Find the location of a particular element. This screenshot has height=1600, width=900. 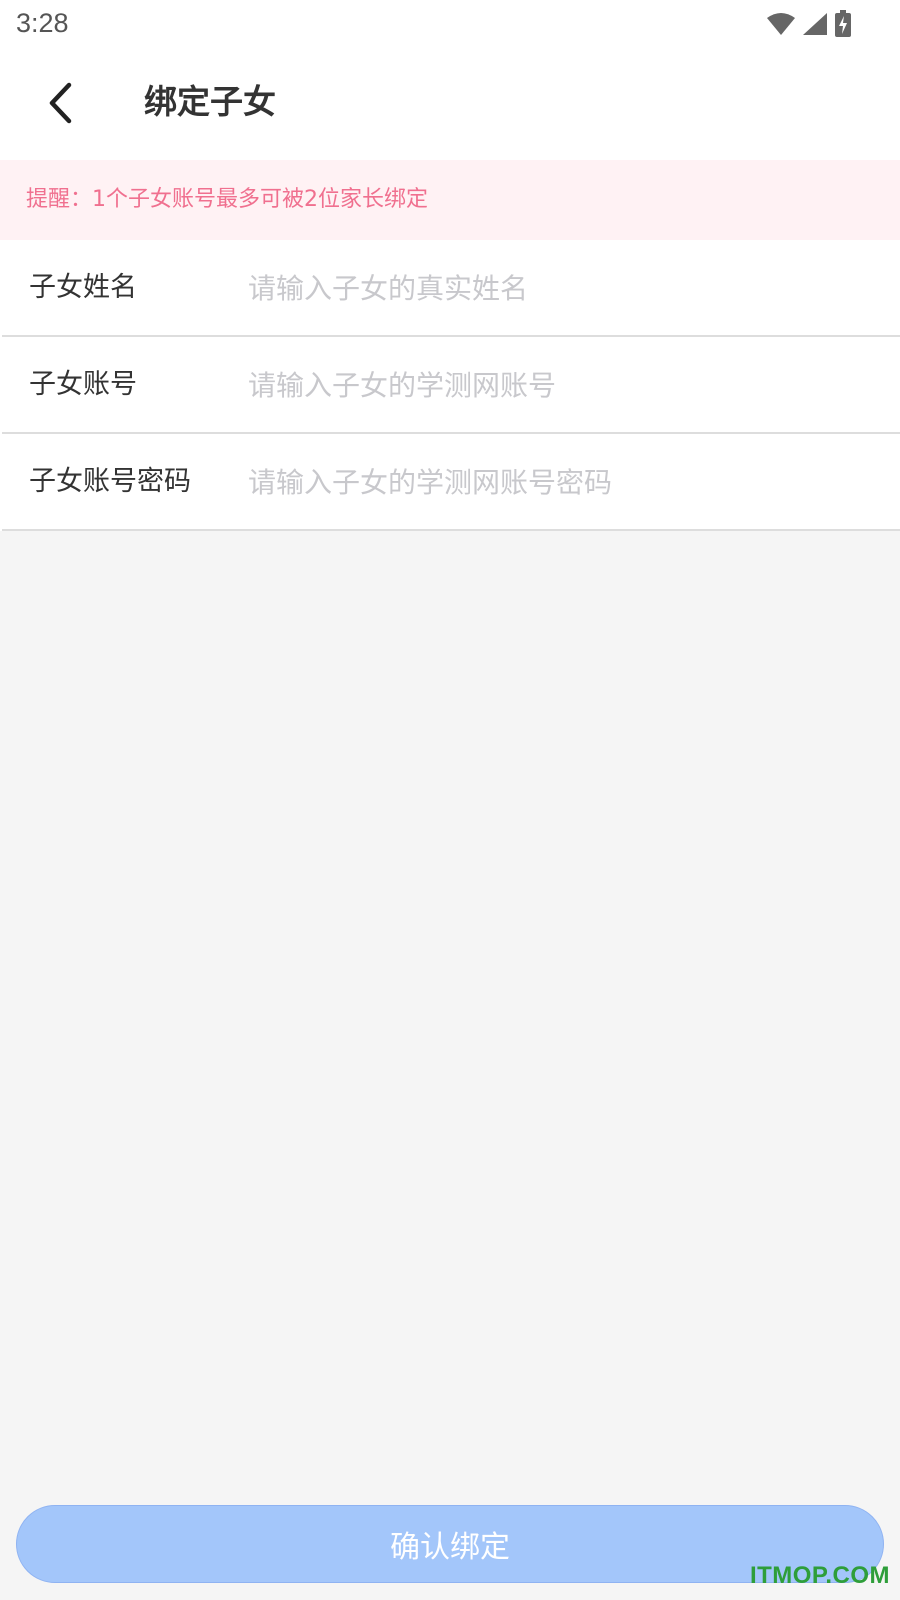

top-area: 3:28 绑定子女 is located at coordinates (450, 80).